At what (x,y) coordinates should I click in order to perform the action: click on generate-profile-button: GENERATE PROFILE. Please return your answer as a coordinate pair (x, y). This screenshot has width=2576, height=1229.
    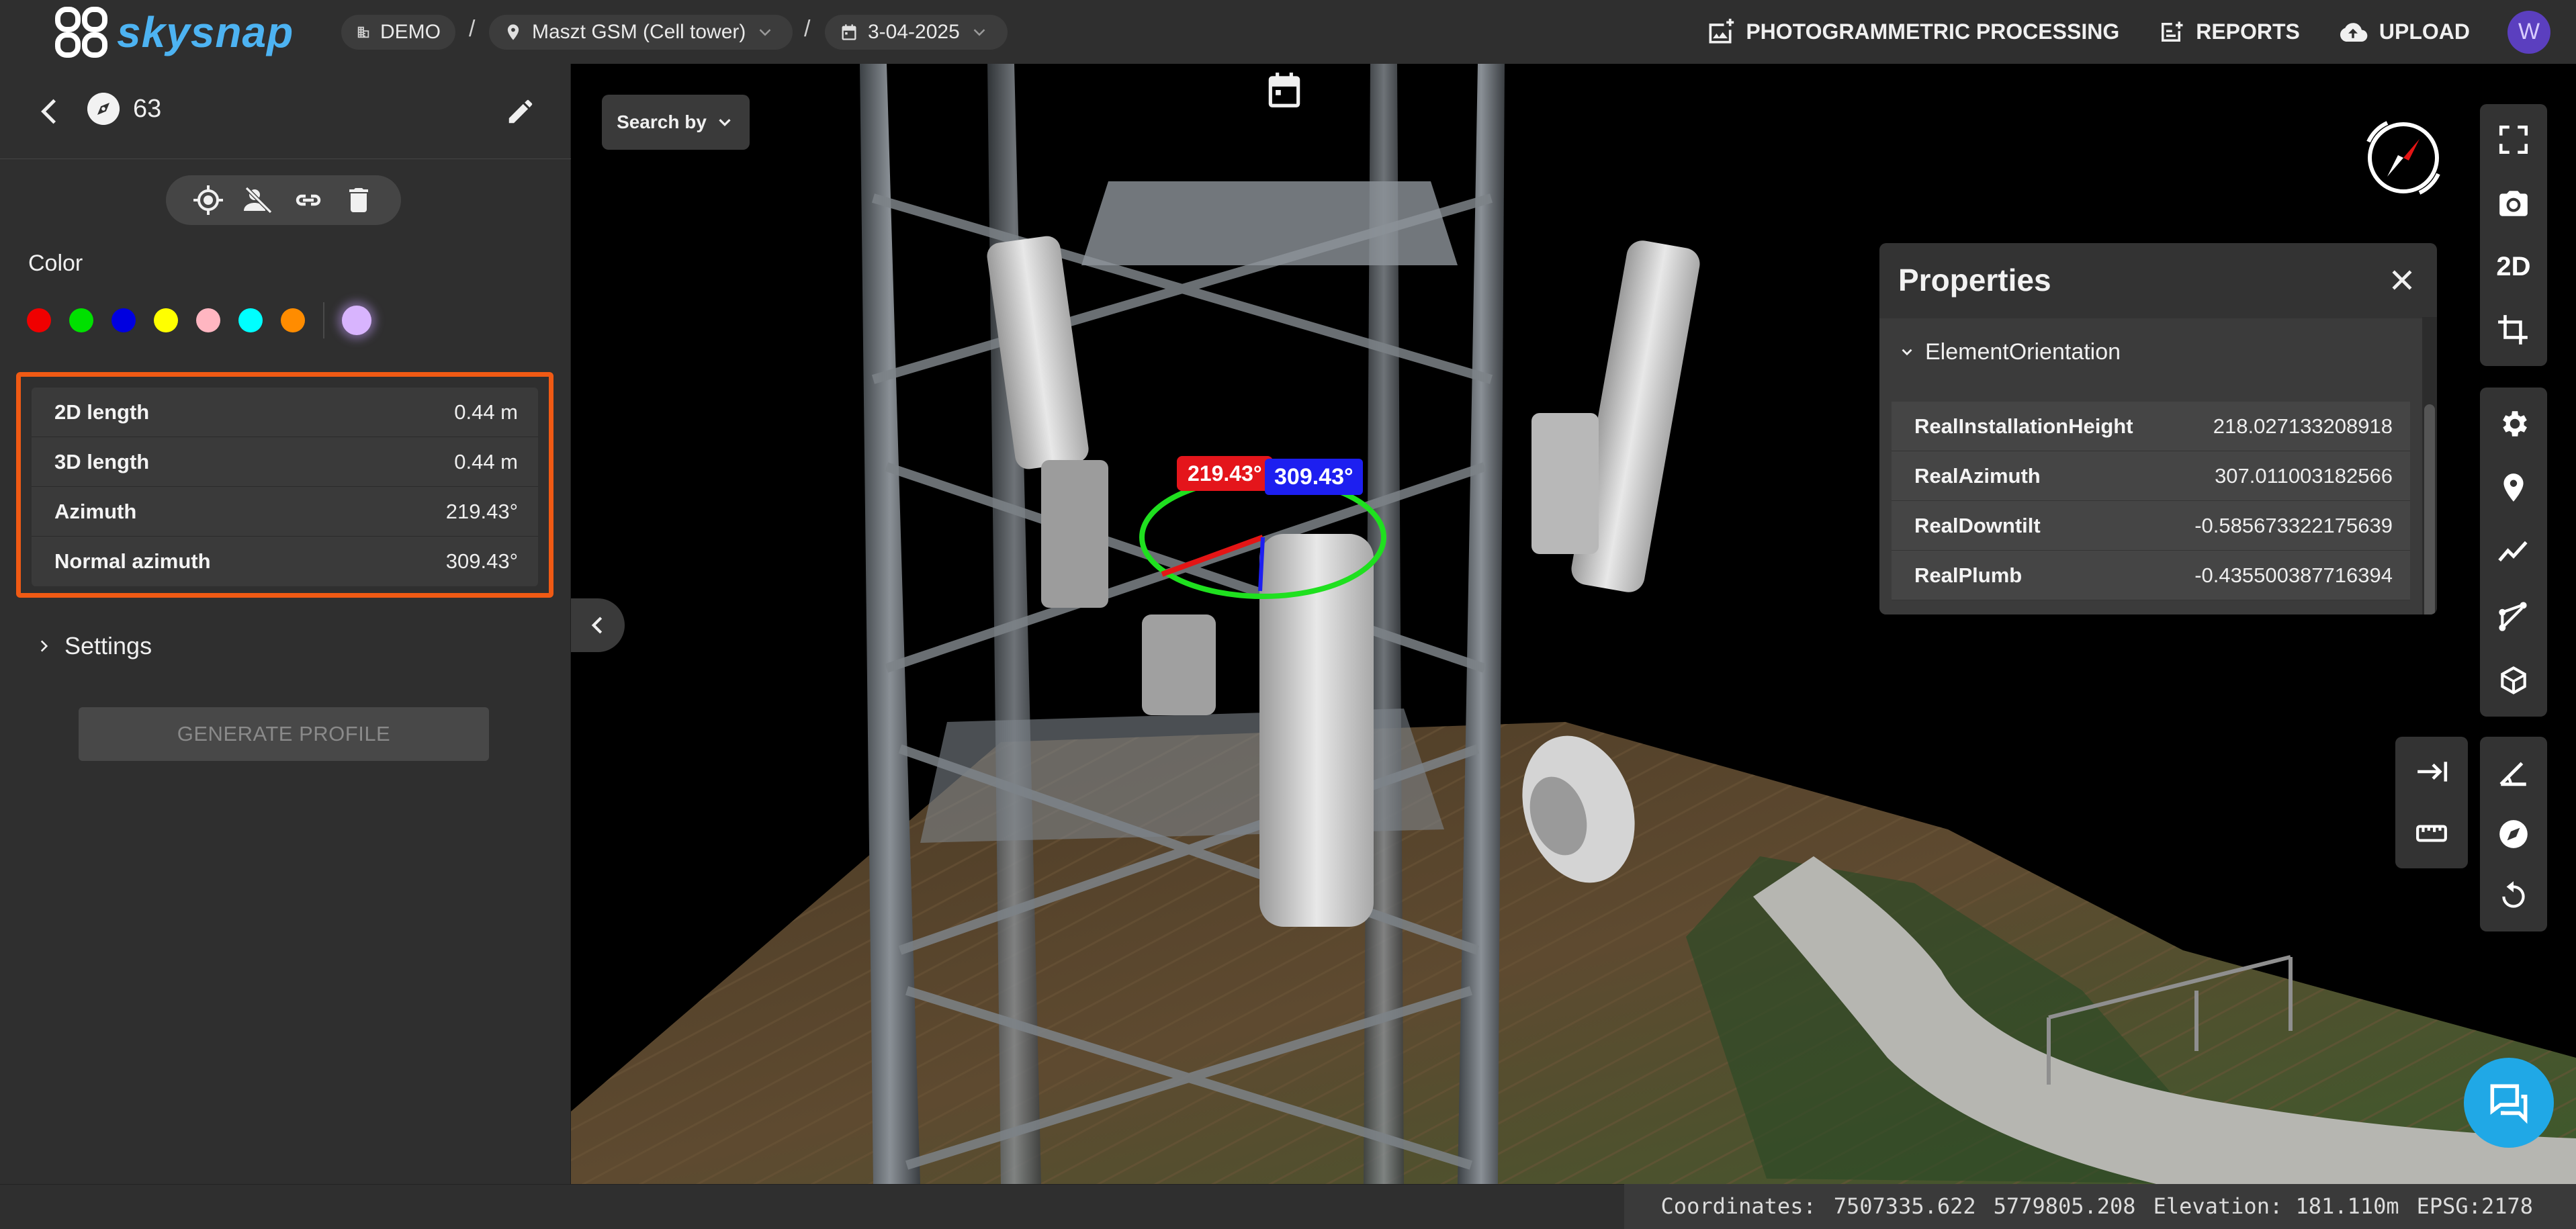
    Looking at the image, I should click on (284, 734).